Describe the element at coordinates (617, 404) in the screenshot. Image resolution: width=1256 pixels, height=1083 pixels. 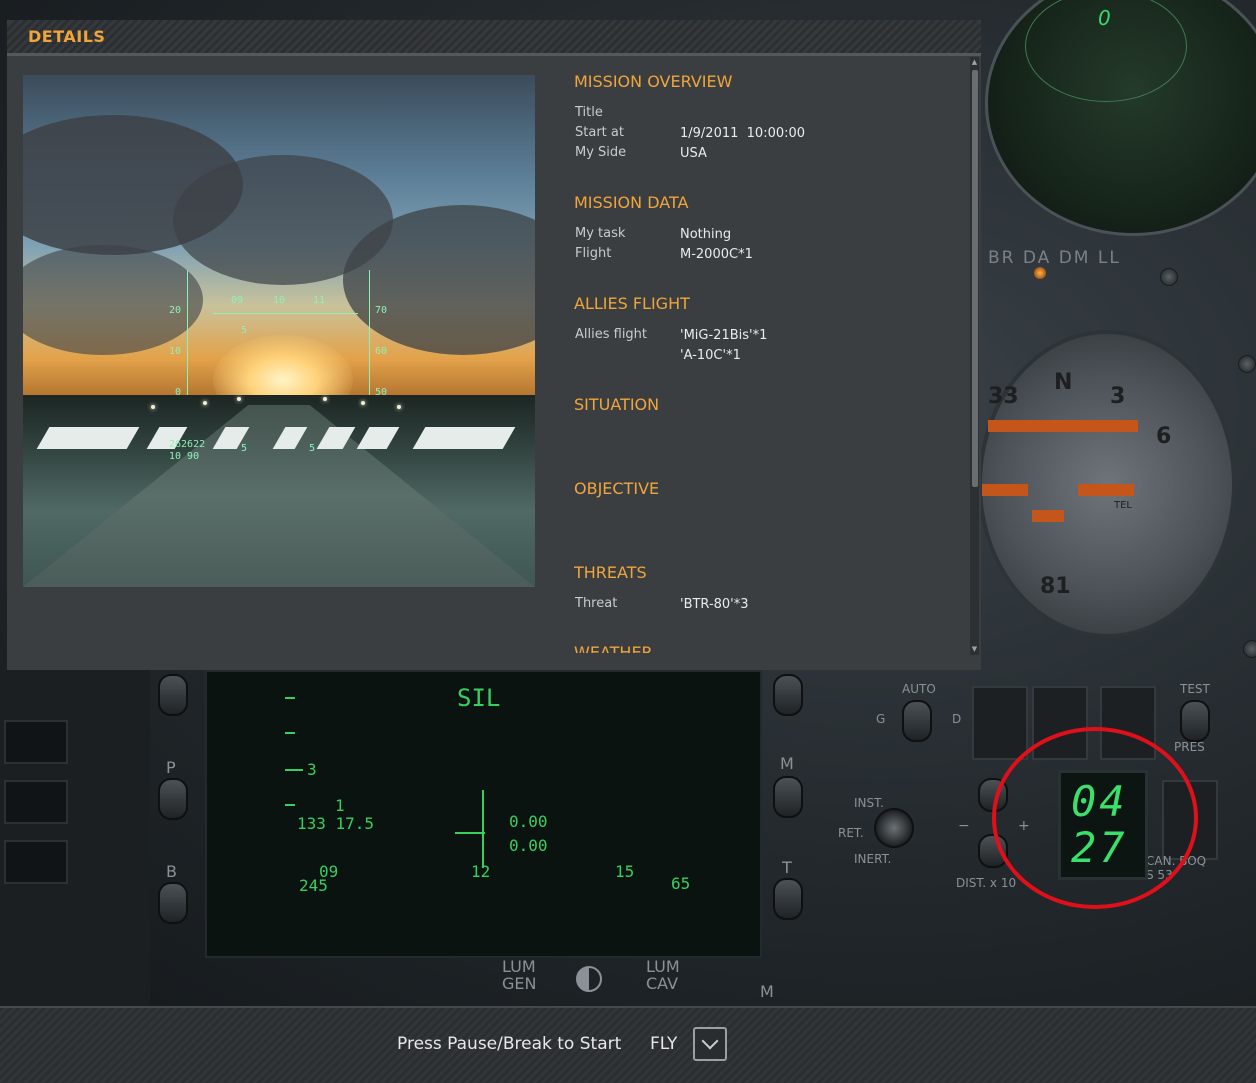
I see `situation-heading: SITUATION` at that location.